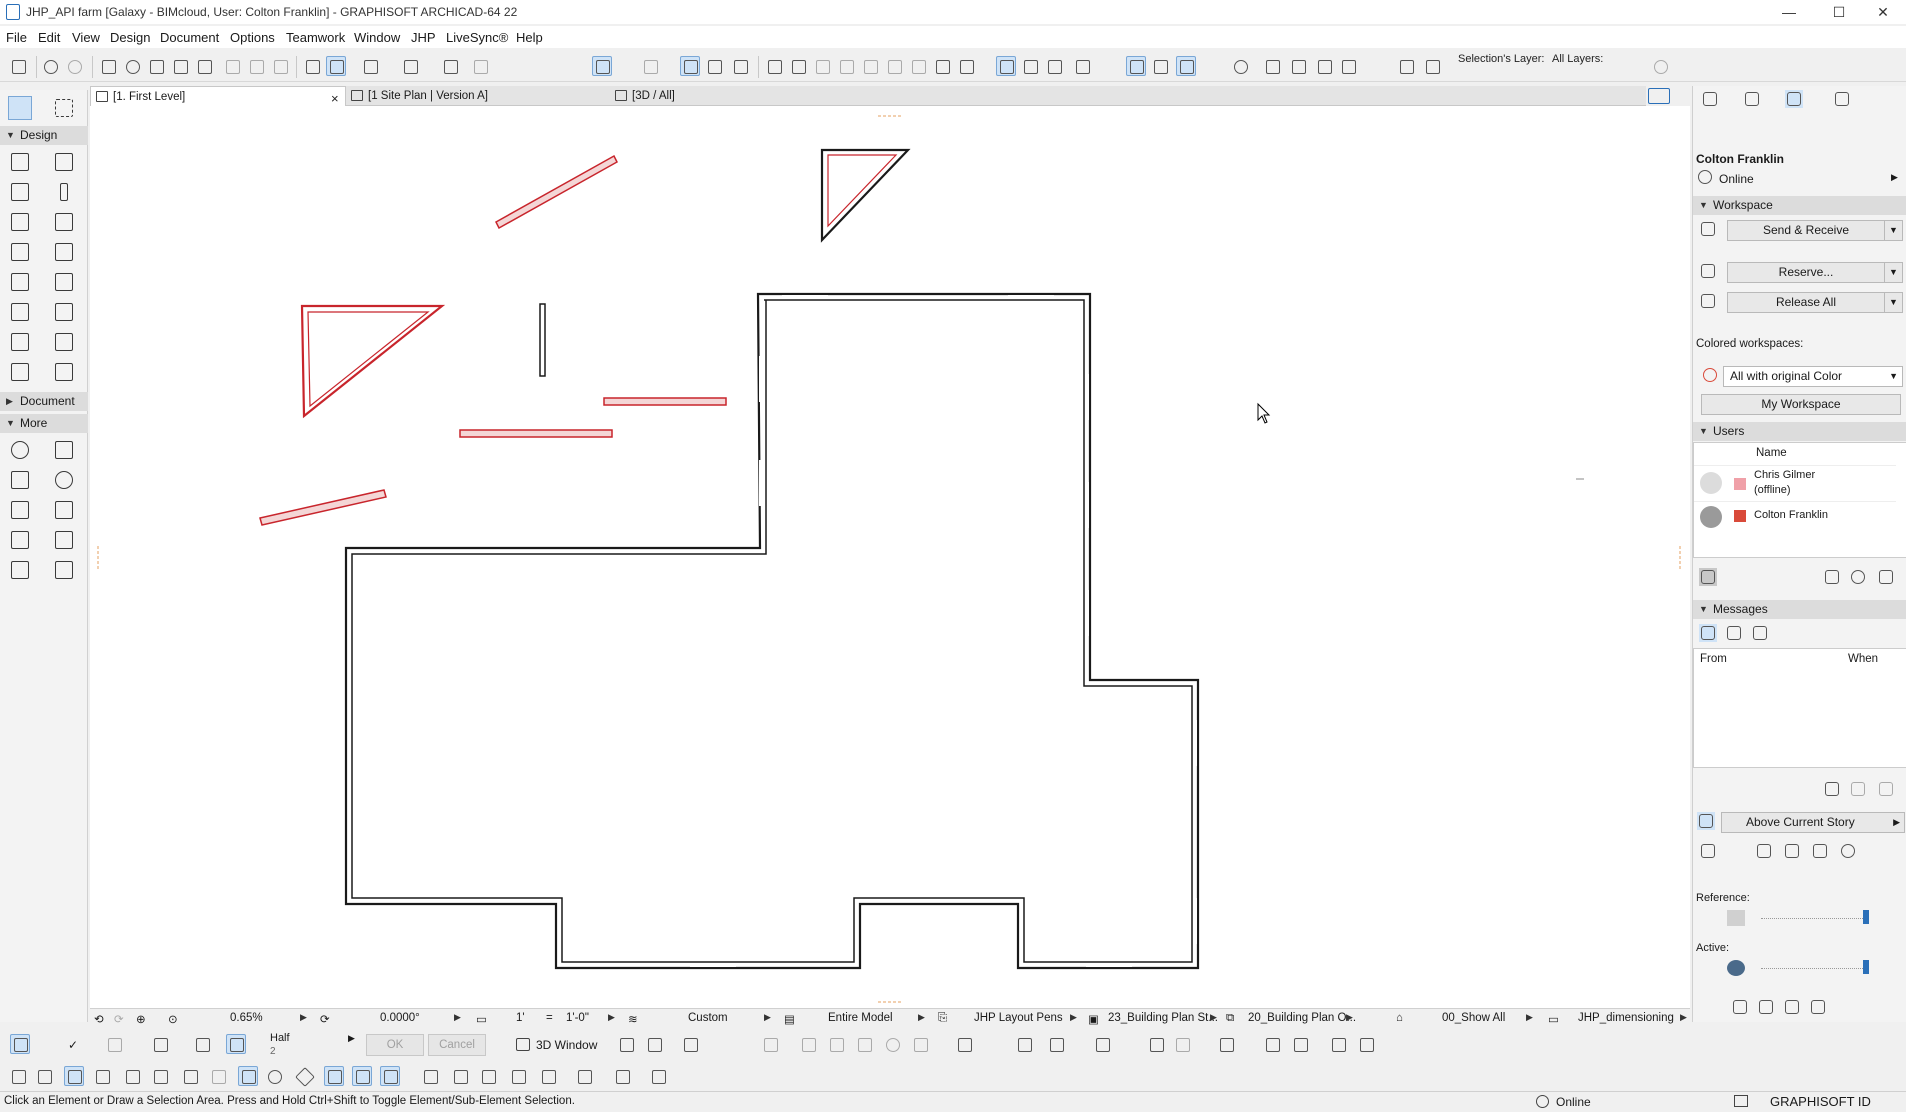 This screenshot has height=1112, width=1906. I want to click on tab-site-plan: [1 Site Plan | Version A], so click(476, 96).